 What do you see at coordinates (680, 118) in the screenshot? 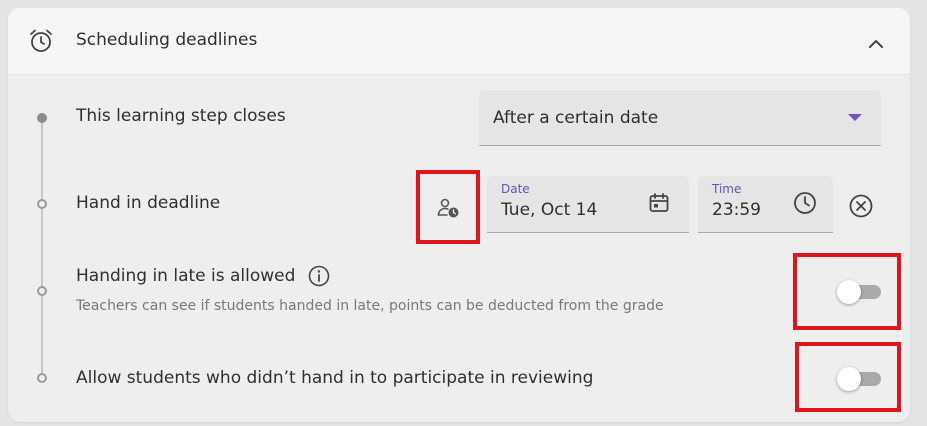
I see `closes-select: After a certain date` at bounding box center [680, 118].